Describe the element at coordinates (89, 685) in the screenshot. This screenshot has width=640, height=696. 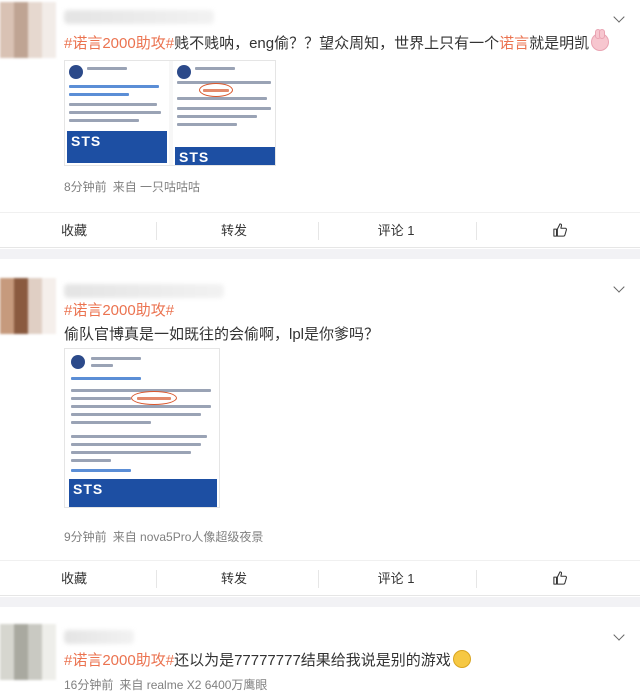
I see `post-time: 16分钟前` at that location.